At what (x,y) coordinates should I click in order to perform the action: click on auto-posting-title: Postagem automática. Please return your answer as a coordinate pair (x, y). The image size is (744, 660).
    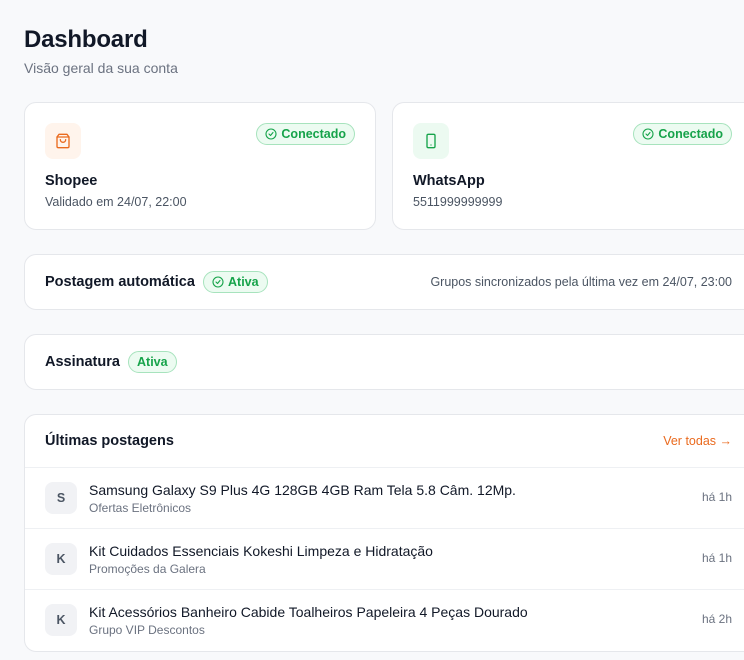
    Looking at the image, I should click on (120, 282).